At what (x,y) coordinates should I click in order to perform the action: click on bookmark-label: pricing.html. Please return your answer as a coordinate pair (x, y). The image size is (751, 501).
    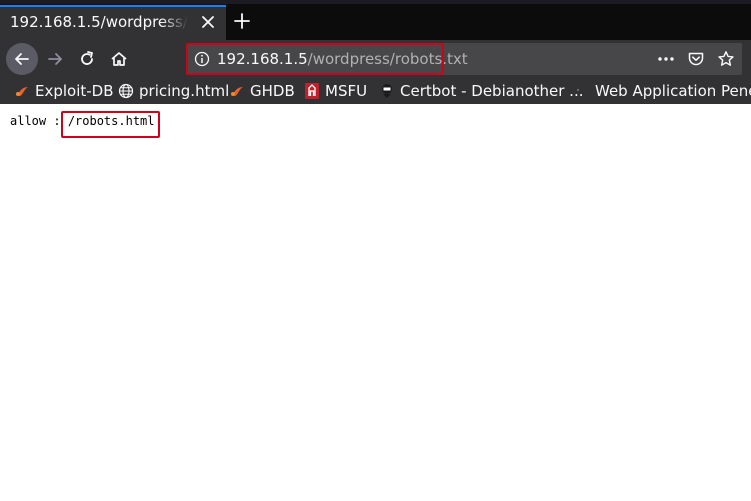
    Looking at the image, I should click on (184, 91).